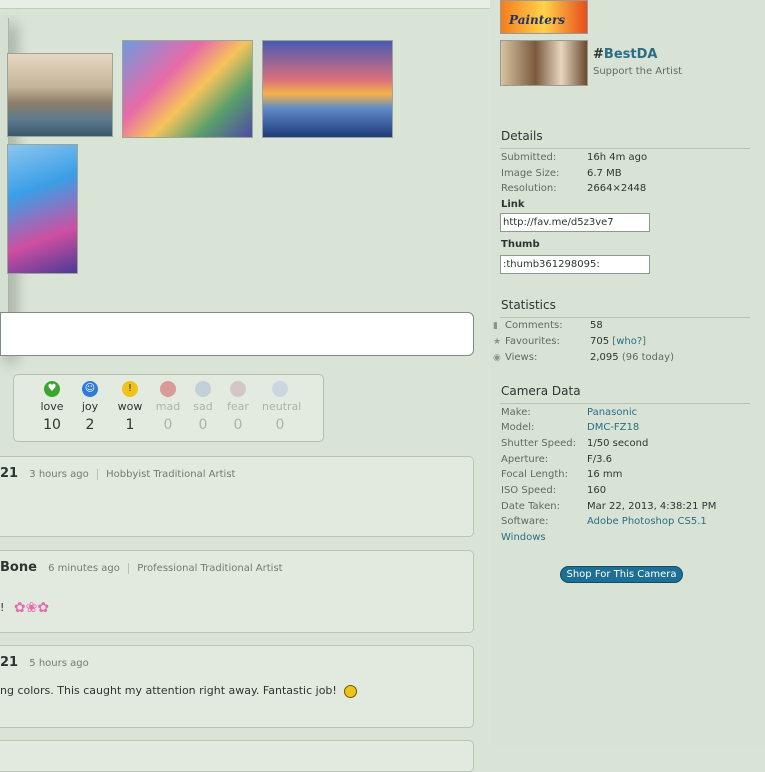 The height and width of the screenshot is (772, 765). Describe the element at coordinates (237, 756) in the screenshot. I see `comment-item` at that location.